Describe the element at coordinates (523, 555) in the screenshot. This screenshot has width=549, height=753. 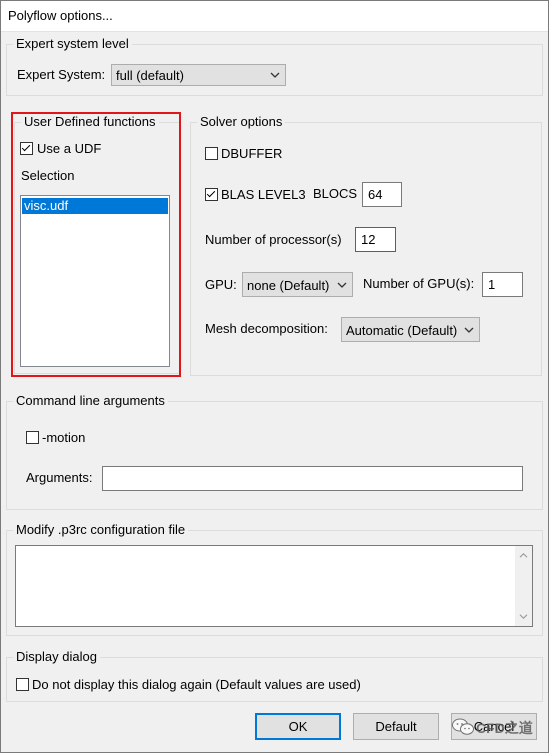
I see `scroll-up-icon` at that location.